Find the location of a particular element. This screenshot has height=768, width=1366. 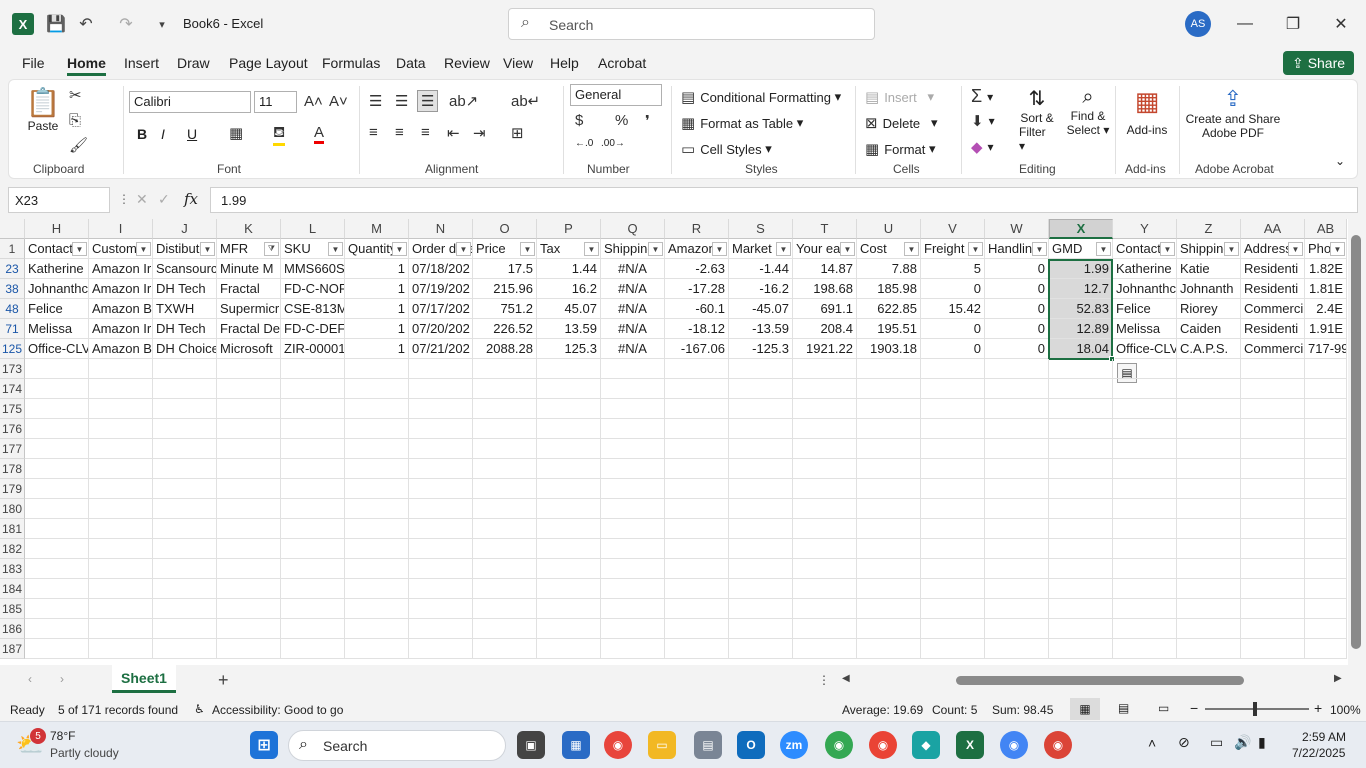

search-box: ⌕ Search is located at coordinates (691, 24).